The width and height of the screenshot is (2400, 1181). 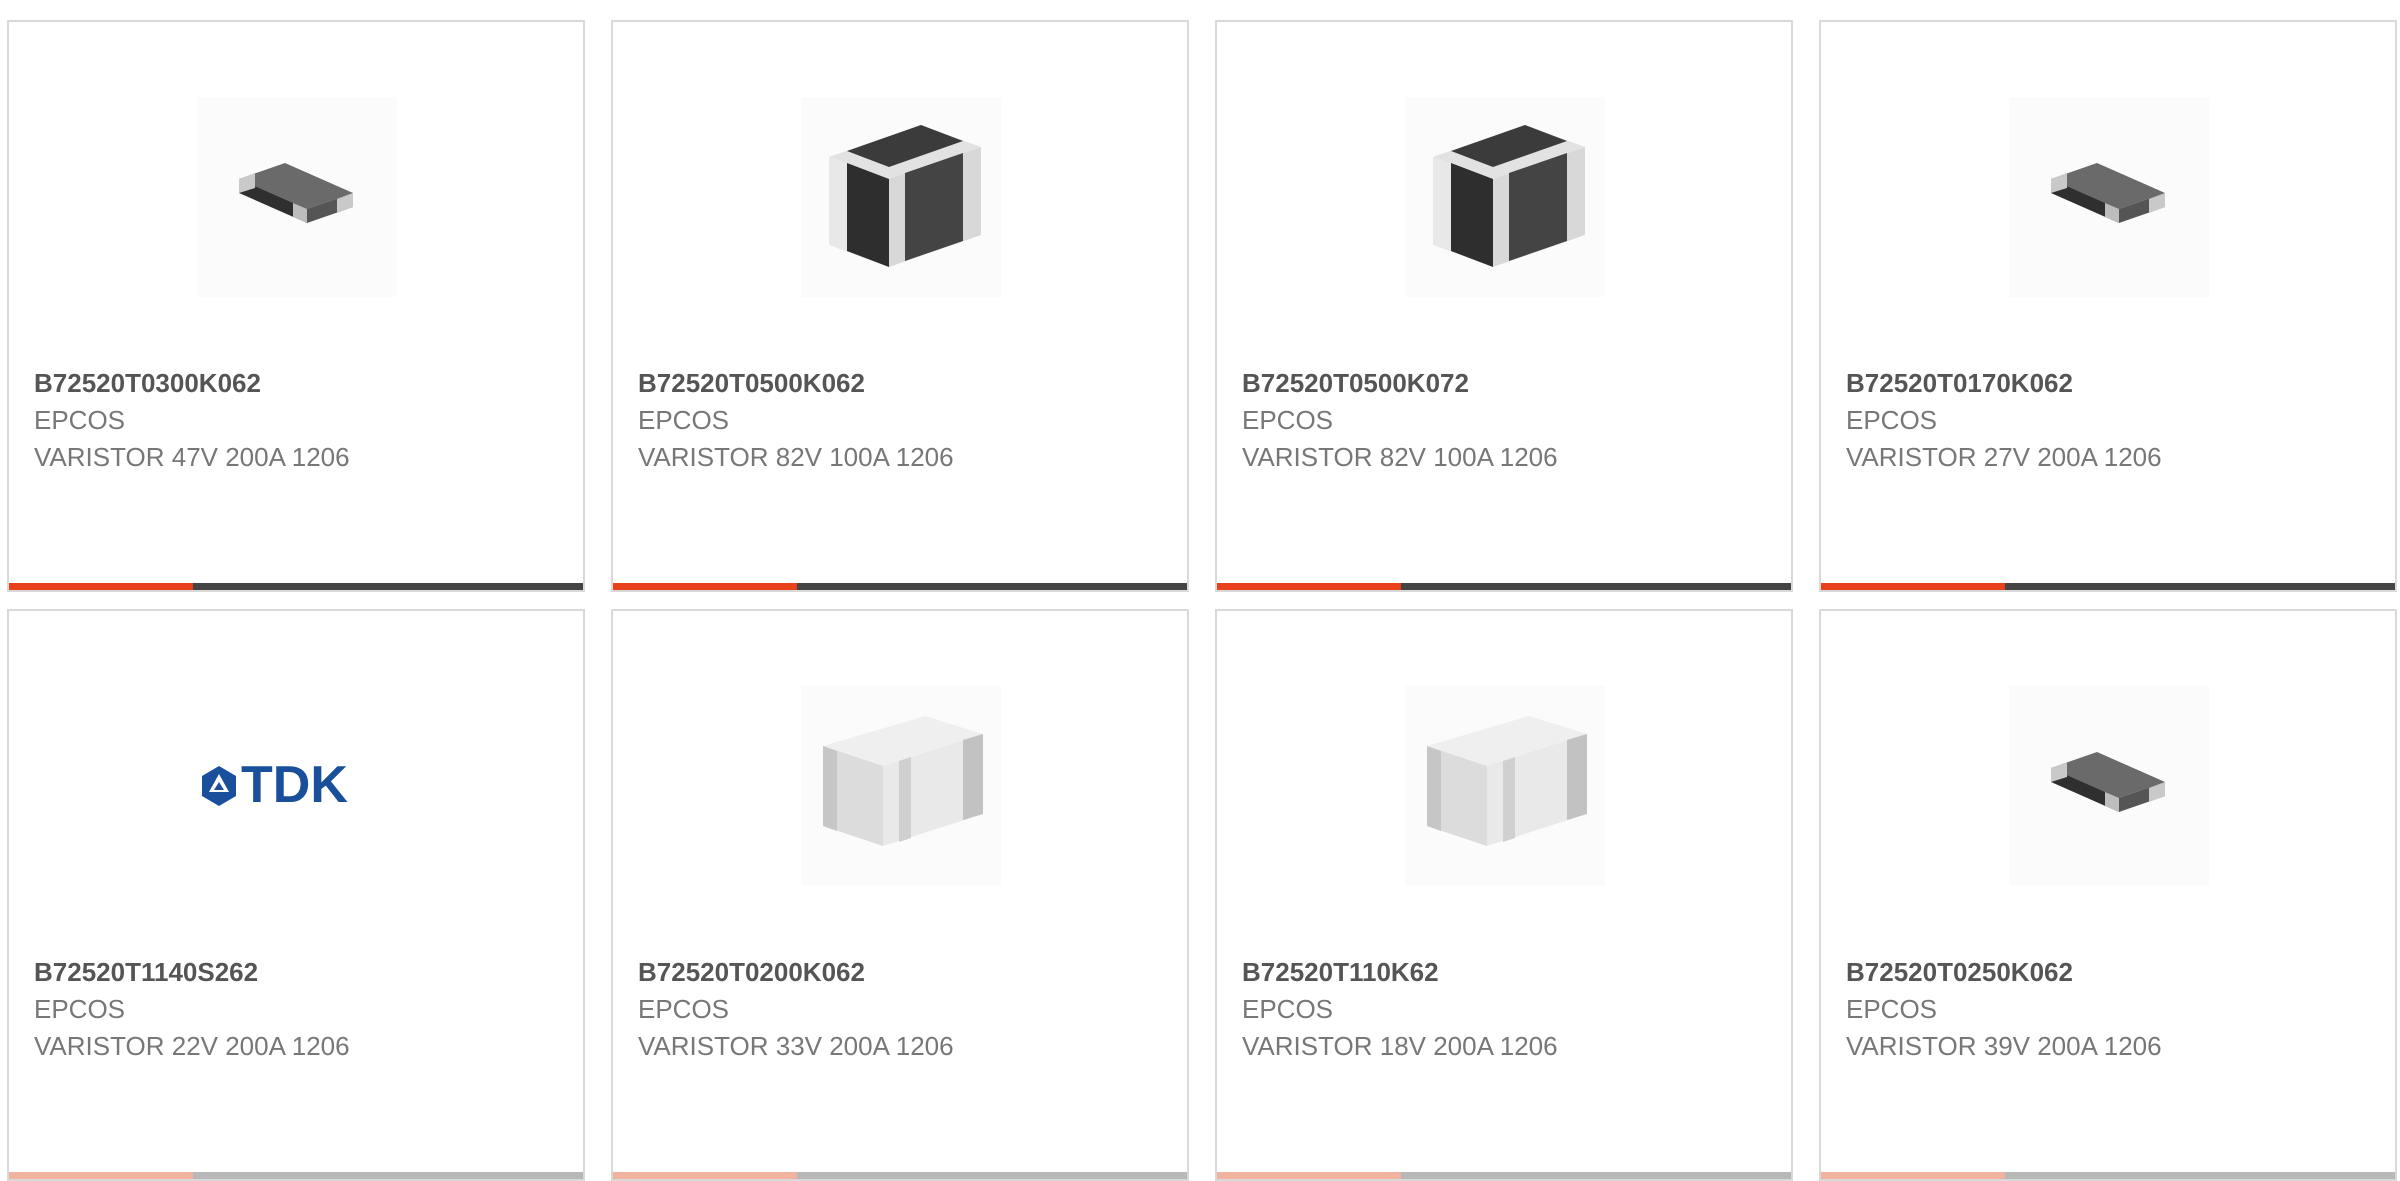 I want to click on part-number: B72520T0500K062, so click(x=796, y=383).